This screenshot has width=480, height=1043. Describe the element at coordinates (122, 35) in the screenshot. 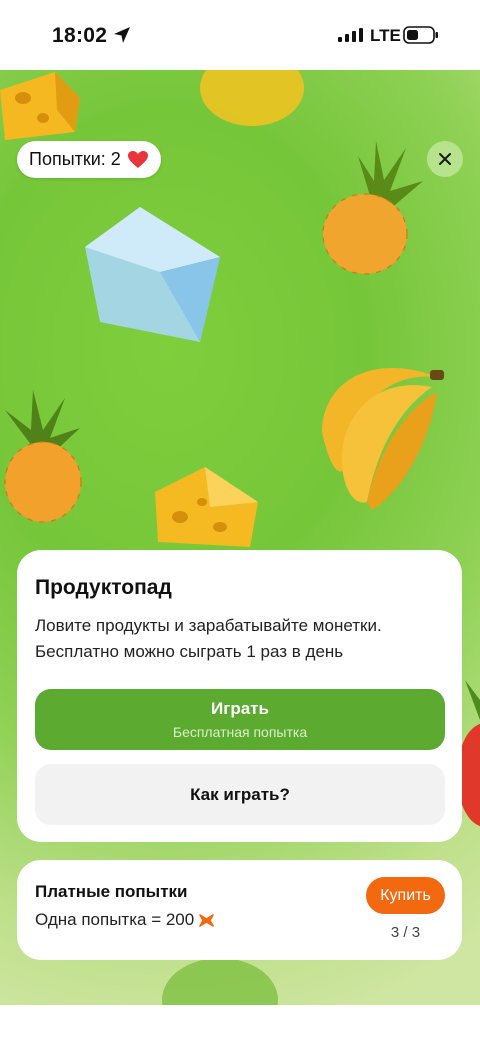

I see `location-arrow-icon` at that location.